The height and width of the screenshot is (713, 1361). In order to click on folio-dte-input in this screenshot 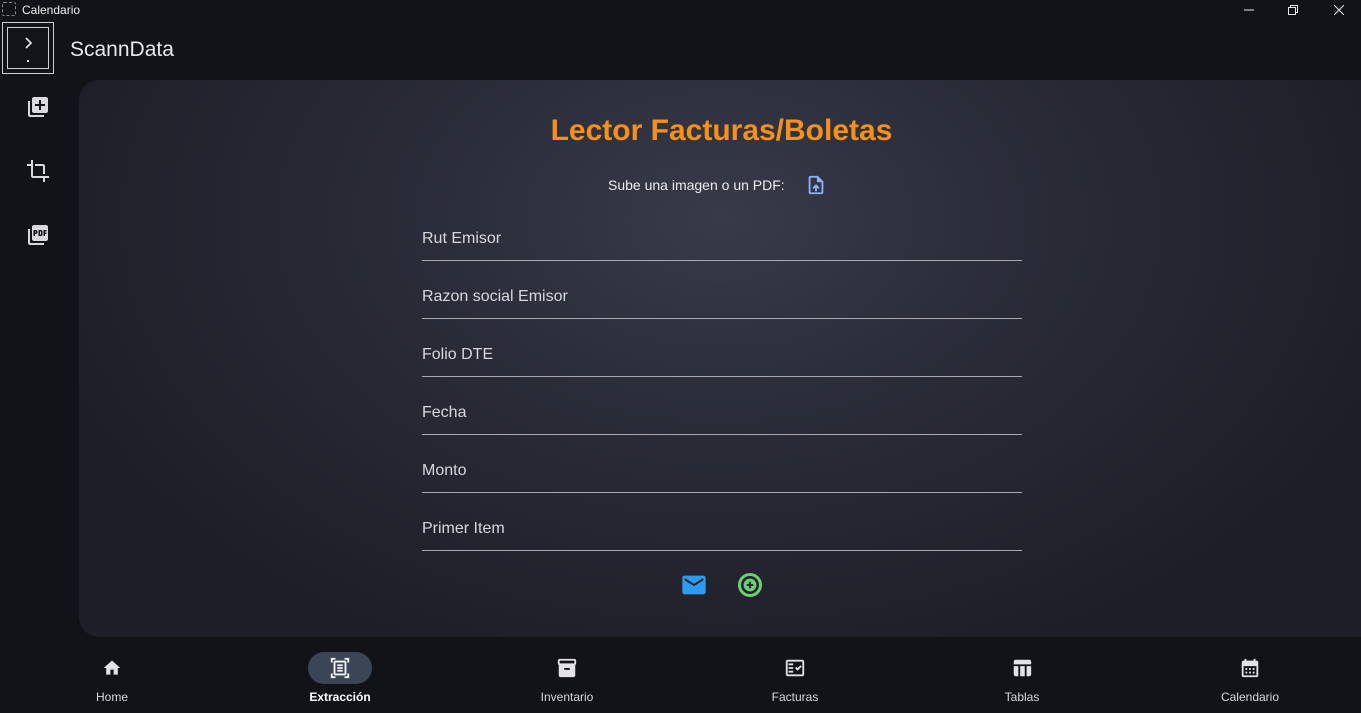, I will do `click(722, 347)`.